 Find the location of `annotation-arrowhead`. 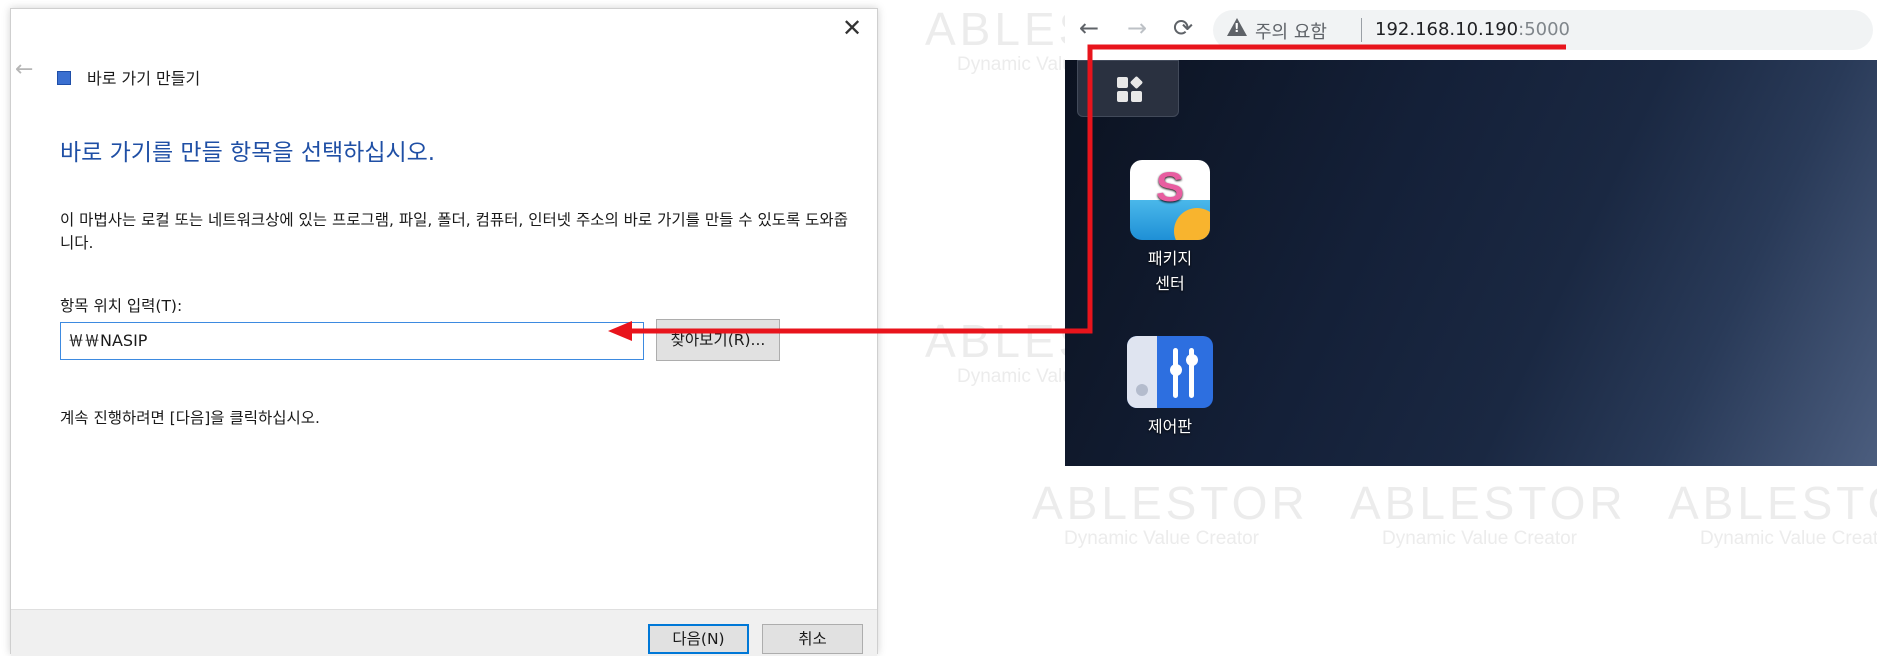

annotation-arrowhead is located at coordinates (620, 331).